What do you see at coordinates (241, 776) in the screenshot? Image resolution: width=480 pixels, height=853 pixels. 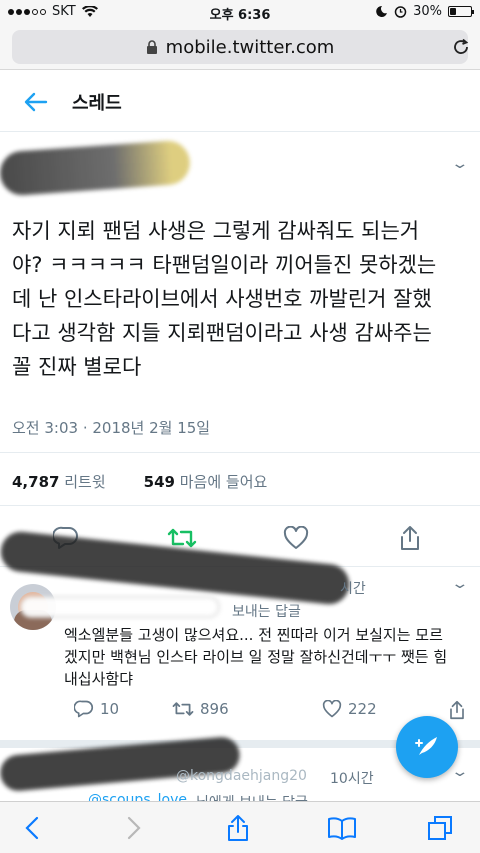 I see `reply-handle: @kongdaehjang20` at bounding box center [241, 776].